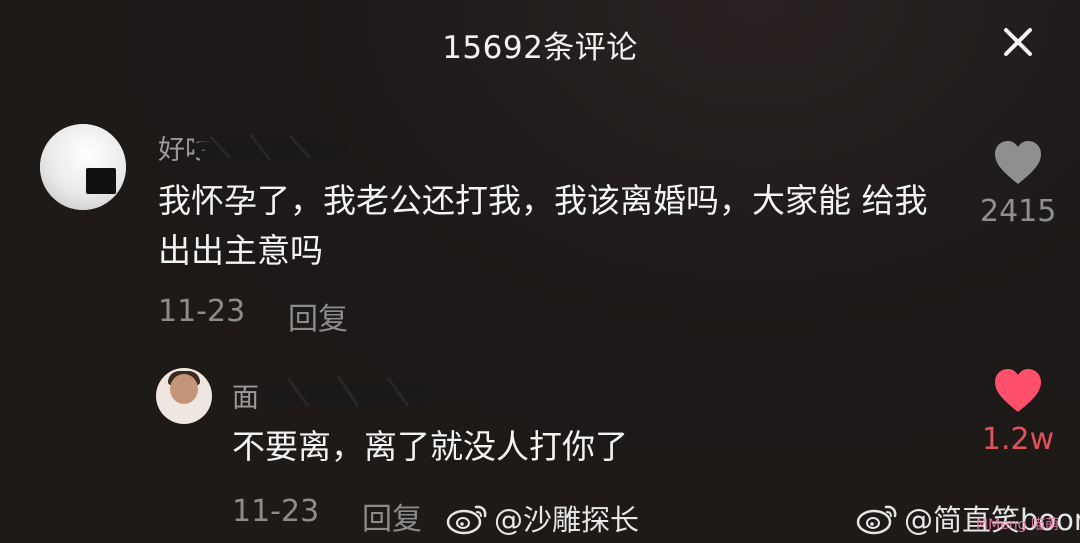 The image size is (1080, 543). I want to click on watermark-small: MMeng 喵萌, so click(1017, 525).